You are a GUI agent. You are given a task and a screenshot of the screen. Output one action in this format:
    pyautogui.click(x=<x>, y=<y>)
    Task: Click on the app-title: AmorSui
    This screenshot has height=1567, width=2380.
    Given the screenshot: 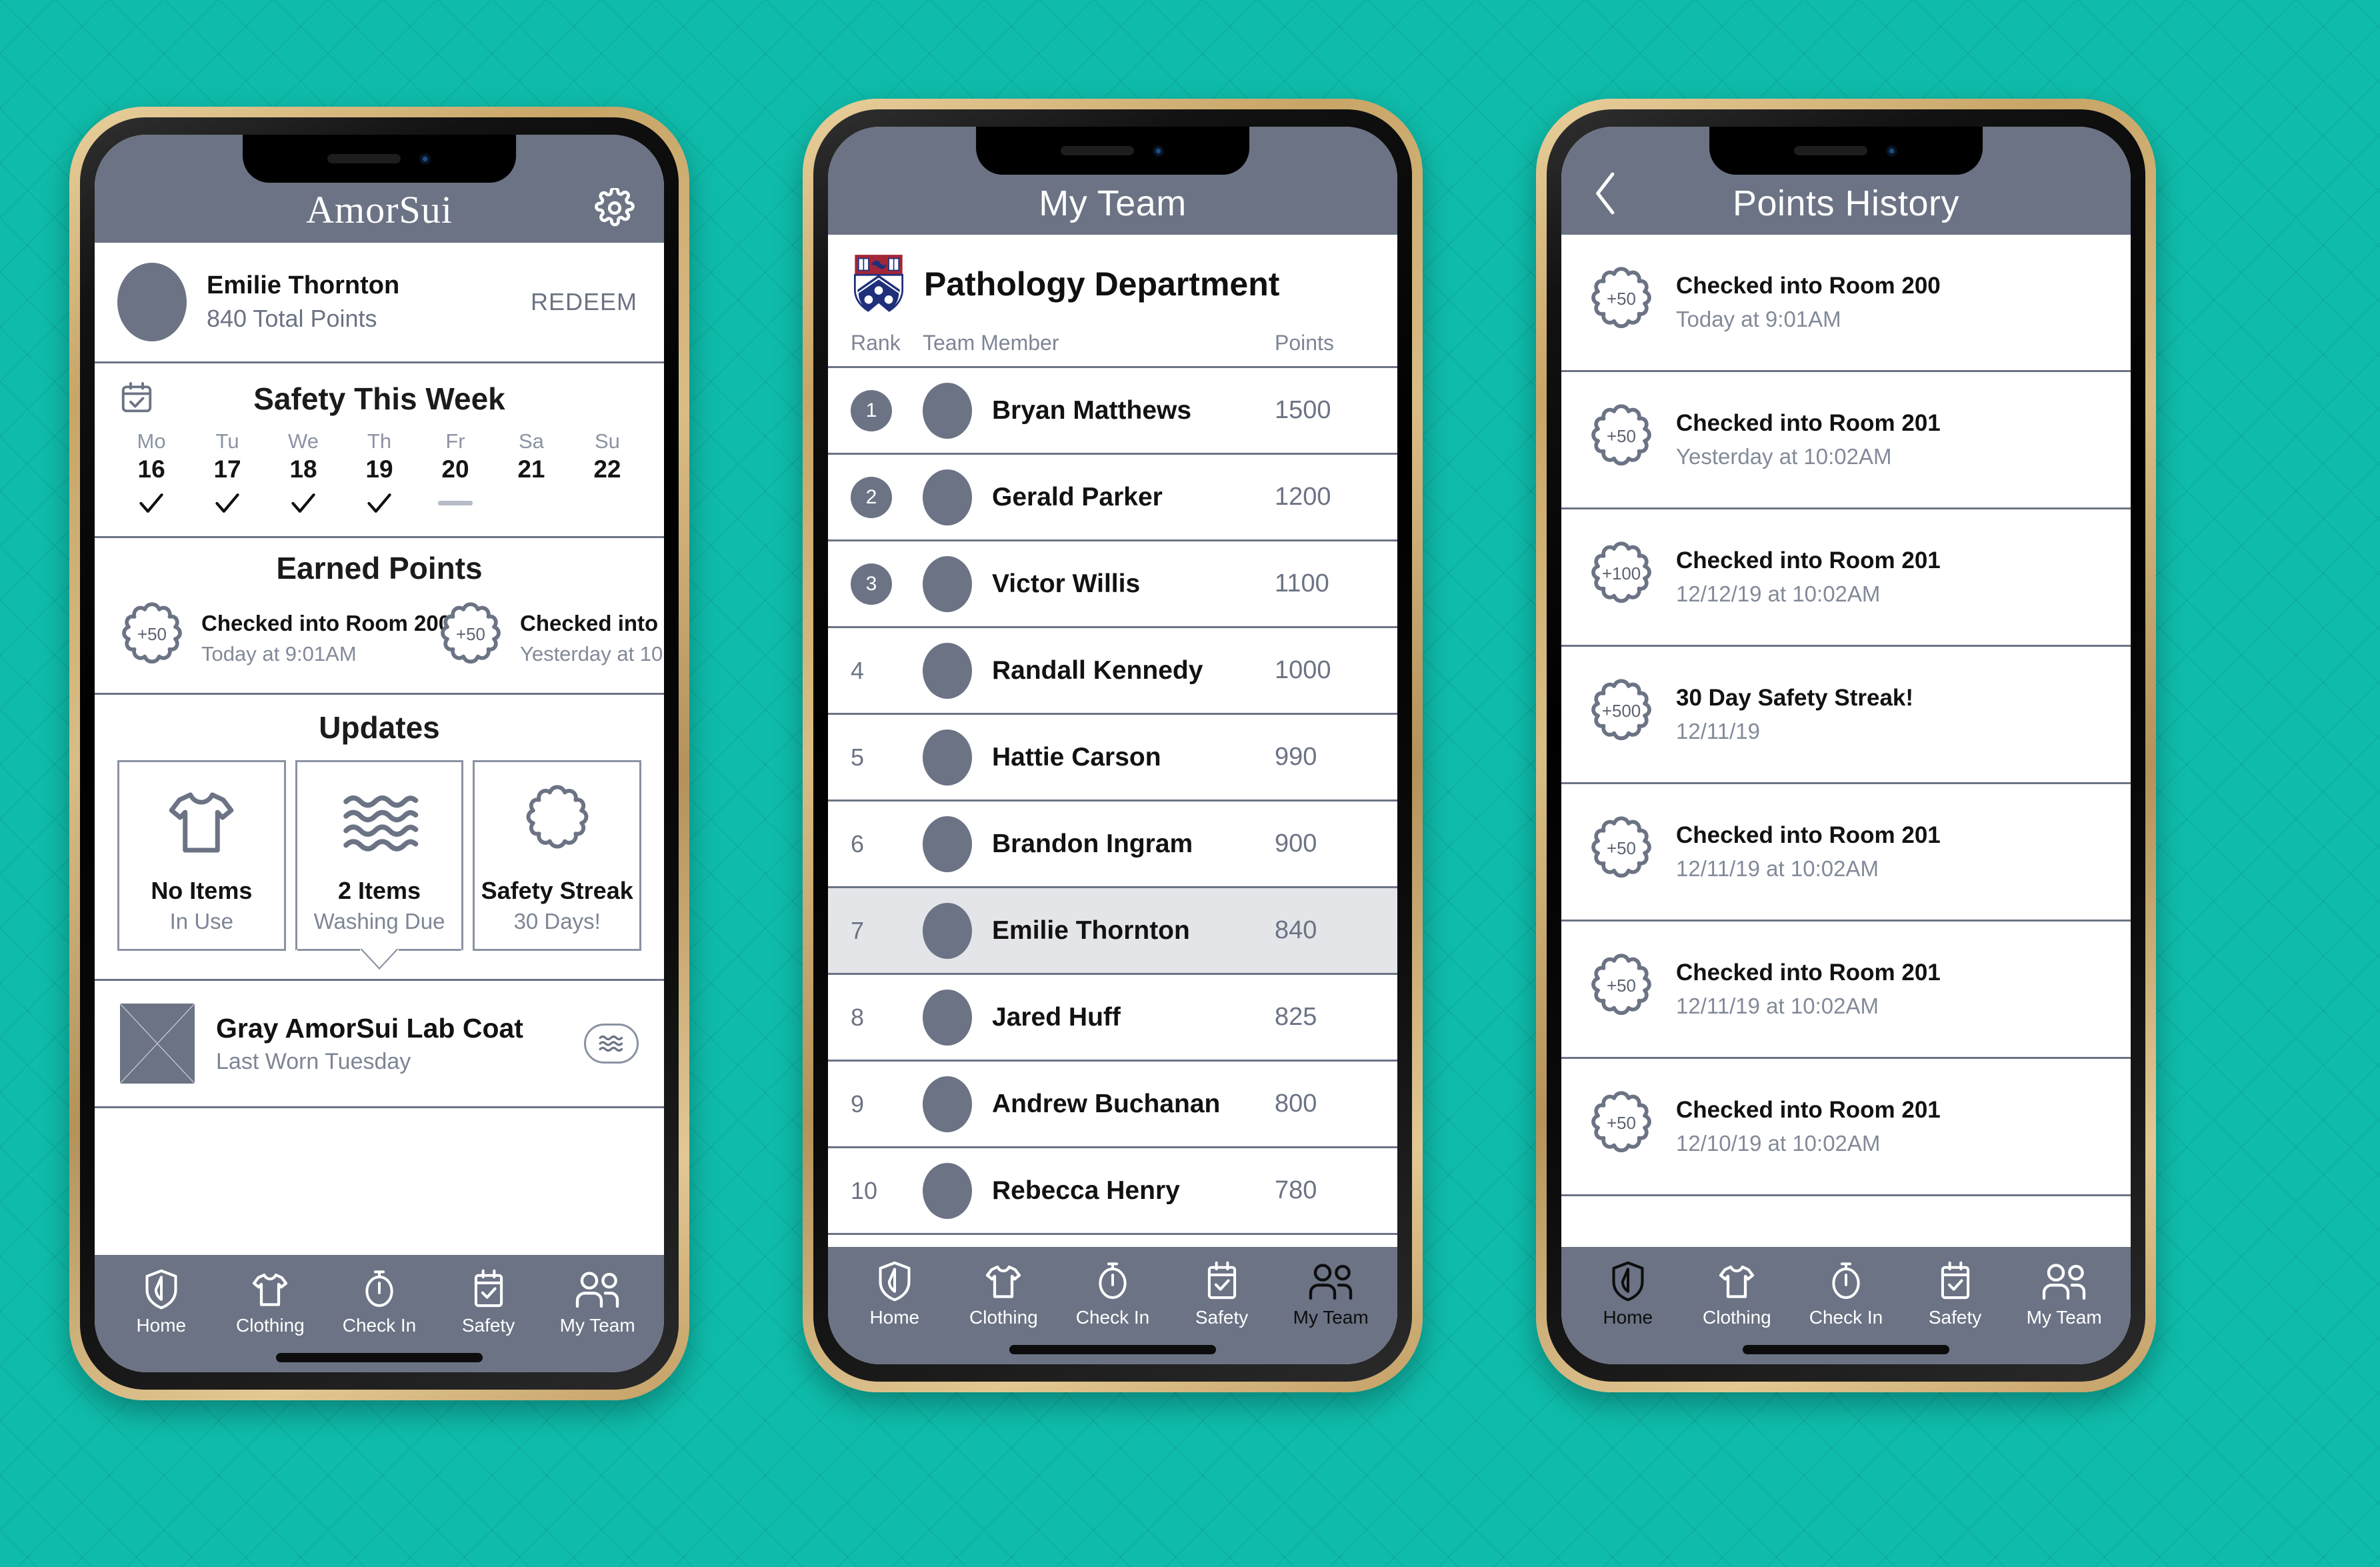 What is the action you would take?
    pyautogui.click(x=379, y=209)
    